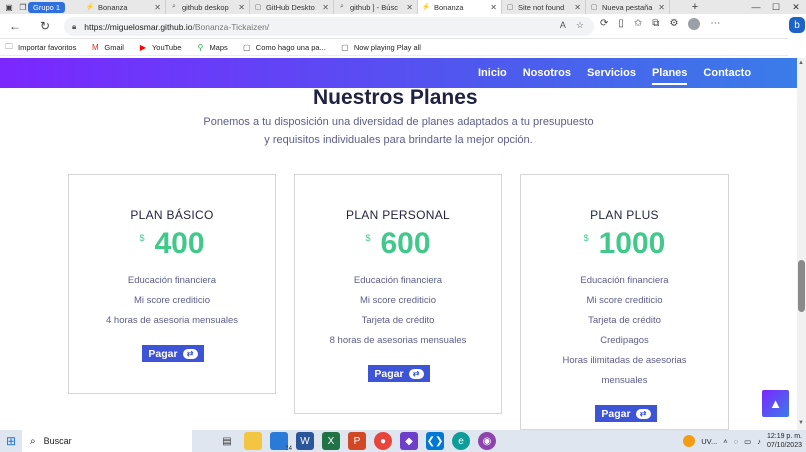  Describe the element at coordinates (580, 25) in the screenshot. I see `favorite-star-icon: ☆` at that location.